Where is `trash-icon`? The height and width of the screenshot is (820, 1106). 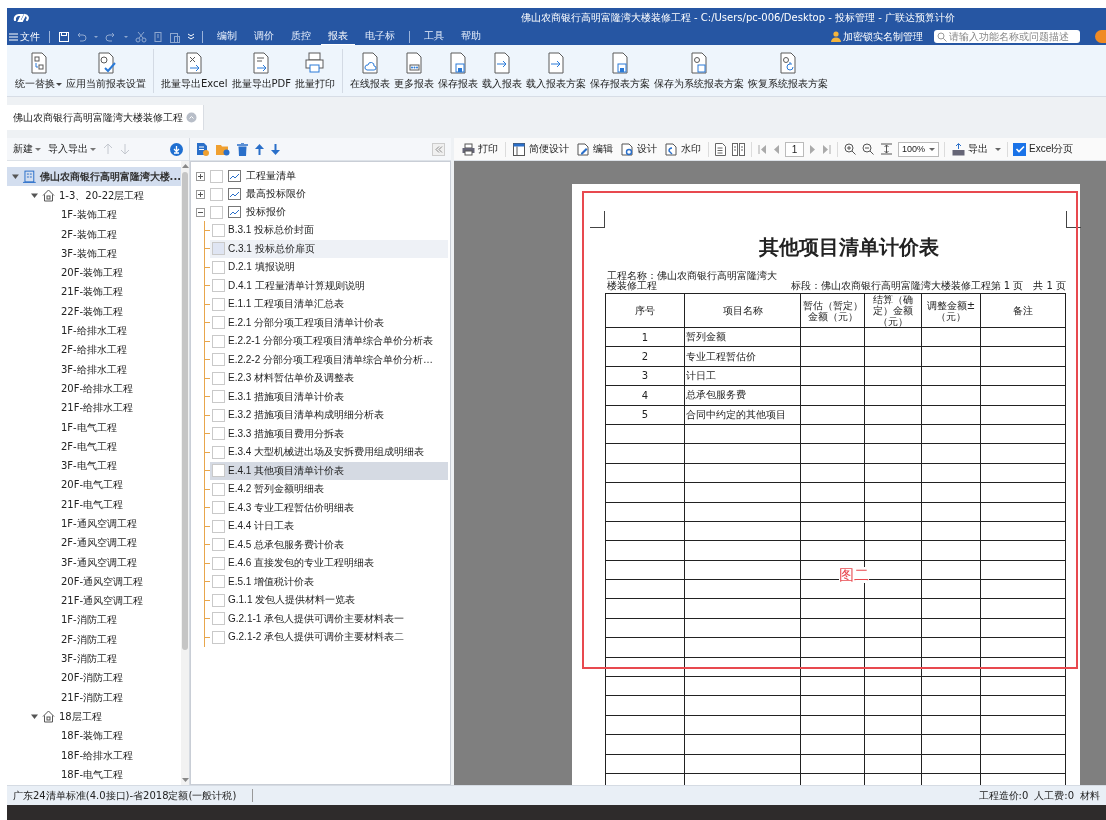
trash-icon is located at coordinates (242, 149).